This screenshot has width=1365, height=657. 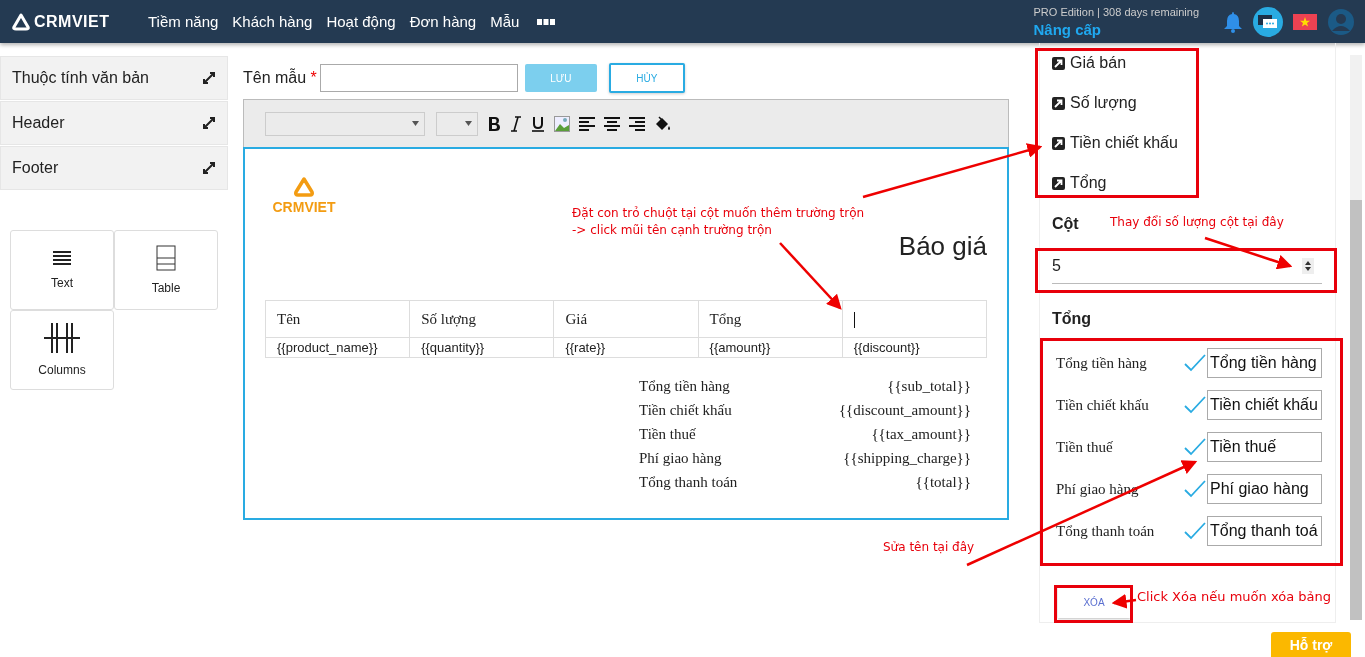 What do you see at coordinates (1308, 266) in the screenshot?
I see `spinner-icon` at bounding box center [1308, 266].